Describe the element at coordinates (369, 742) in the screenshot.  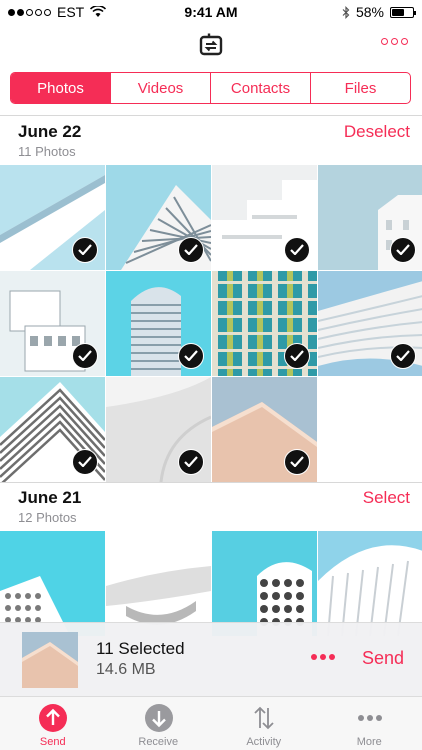
I see `tab-label: More` at that location.